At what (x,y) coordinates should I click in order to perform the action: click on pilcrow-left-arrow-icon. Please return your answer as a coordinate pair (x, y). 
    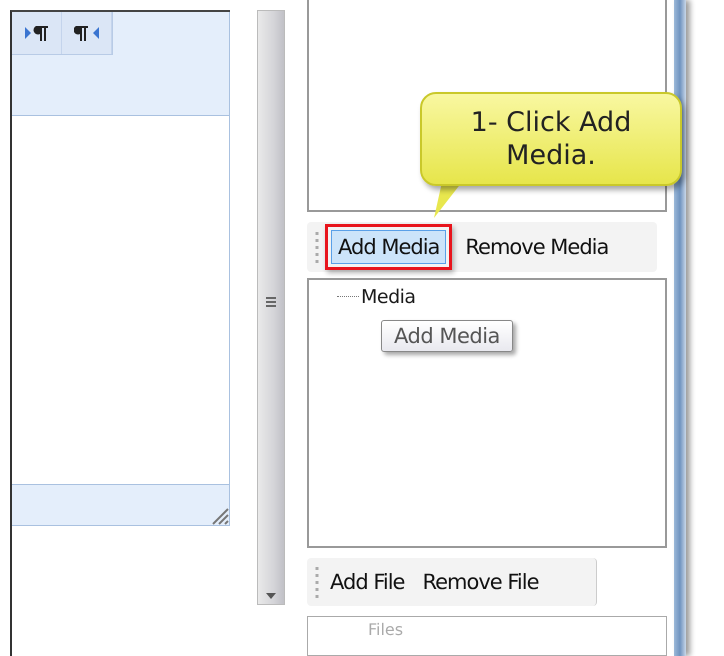
    Looking at the image, I should click on (87, 33).